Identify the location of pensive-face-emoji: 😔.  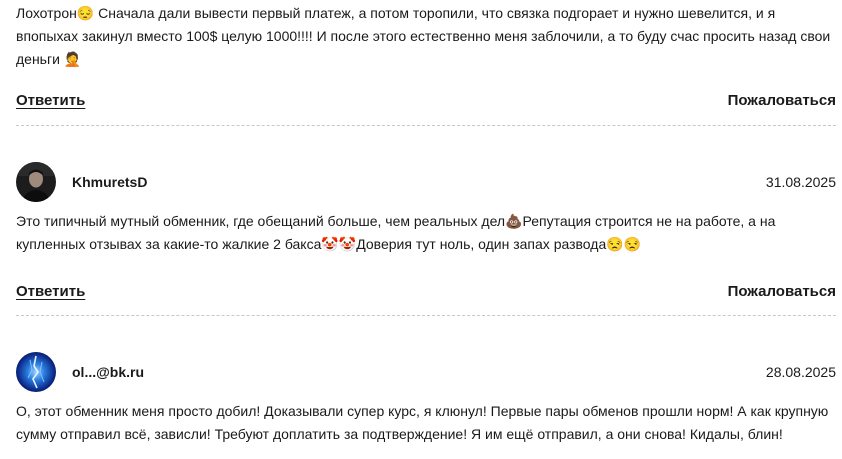
(85, 13).